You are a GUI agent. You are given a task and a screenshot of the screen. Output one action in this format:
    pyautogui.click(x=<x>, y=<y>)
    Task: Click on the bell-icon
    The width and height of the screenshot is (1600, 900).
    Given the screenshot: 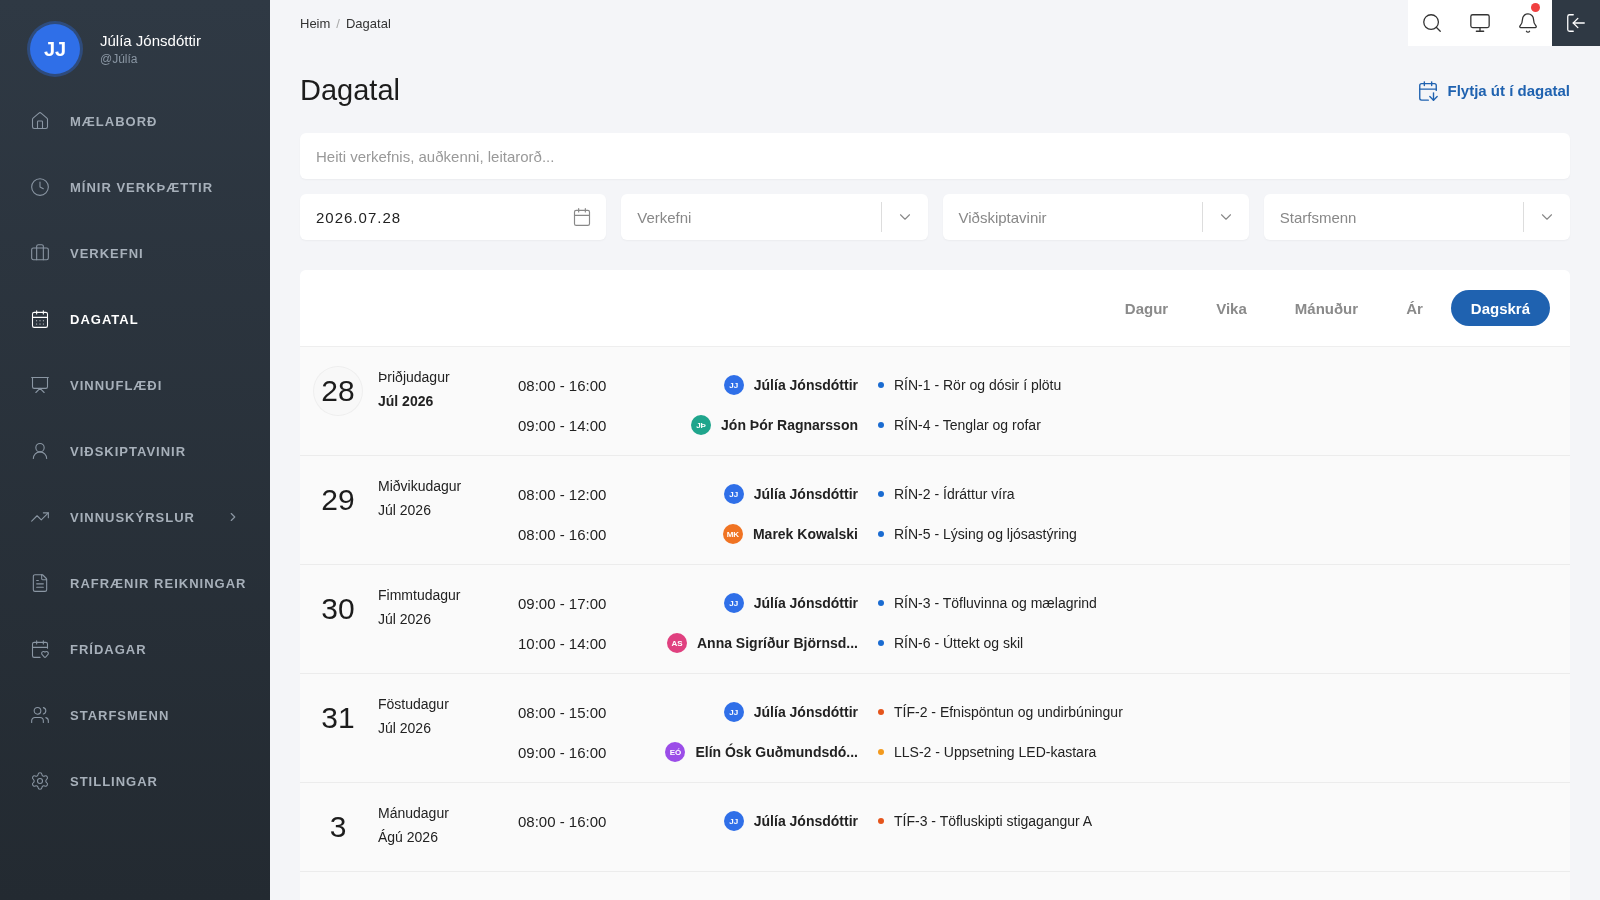 What is the action you would take?
    pyautogui.click(x=1528, y=23)
    